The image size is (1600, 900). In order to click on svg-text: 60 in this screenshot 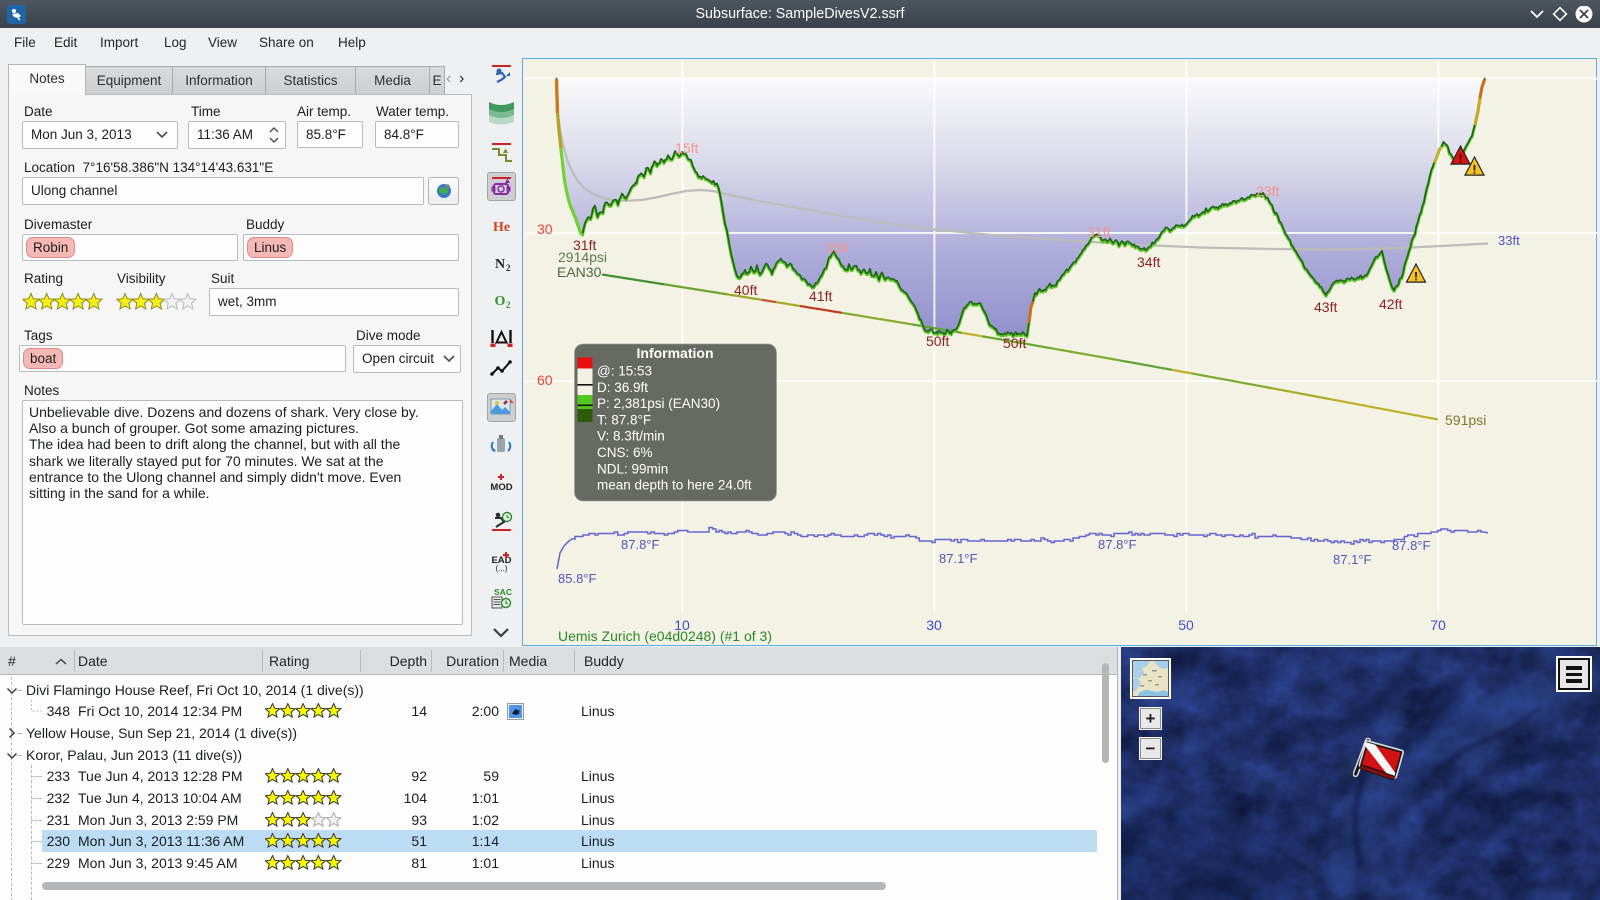, I will do `click(545, 380)`.